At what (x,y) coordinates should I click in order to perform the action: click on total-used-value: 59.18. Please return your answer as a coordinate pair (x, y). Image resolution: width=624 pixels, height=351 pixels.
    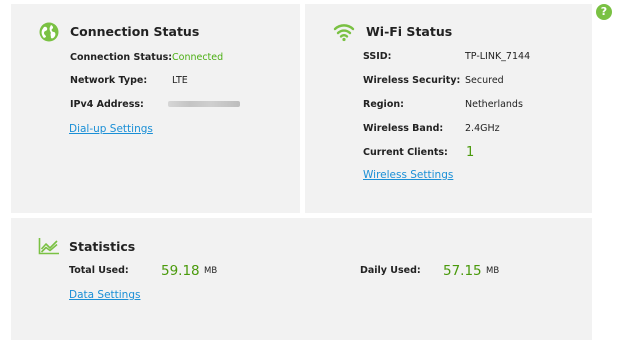
    Looking at the image, I should click on (180, 271).